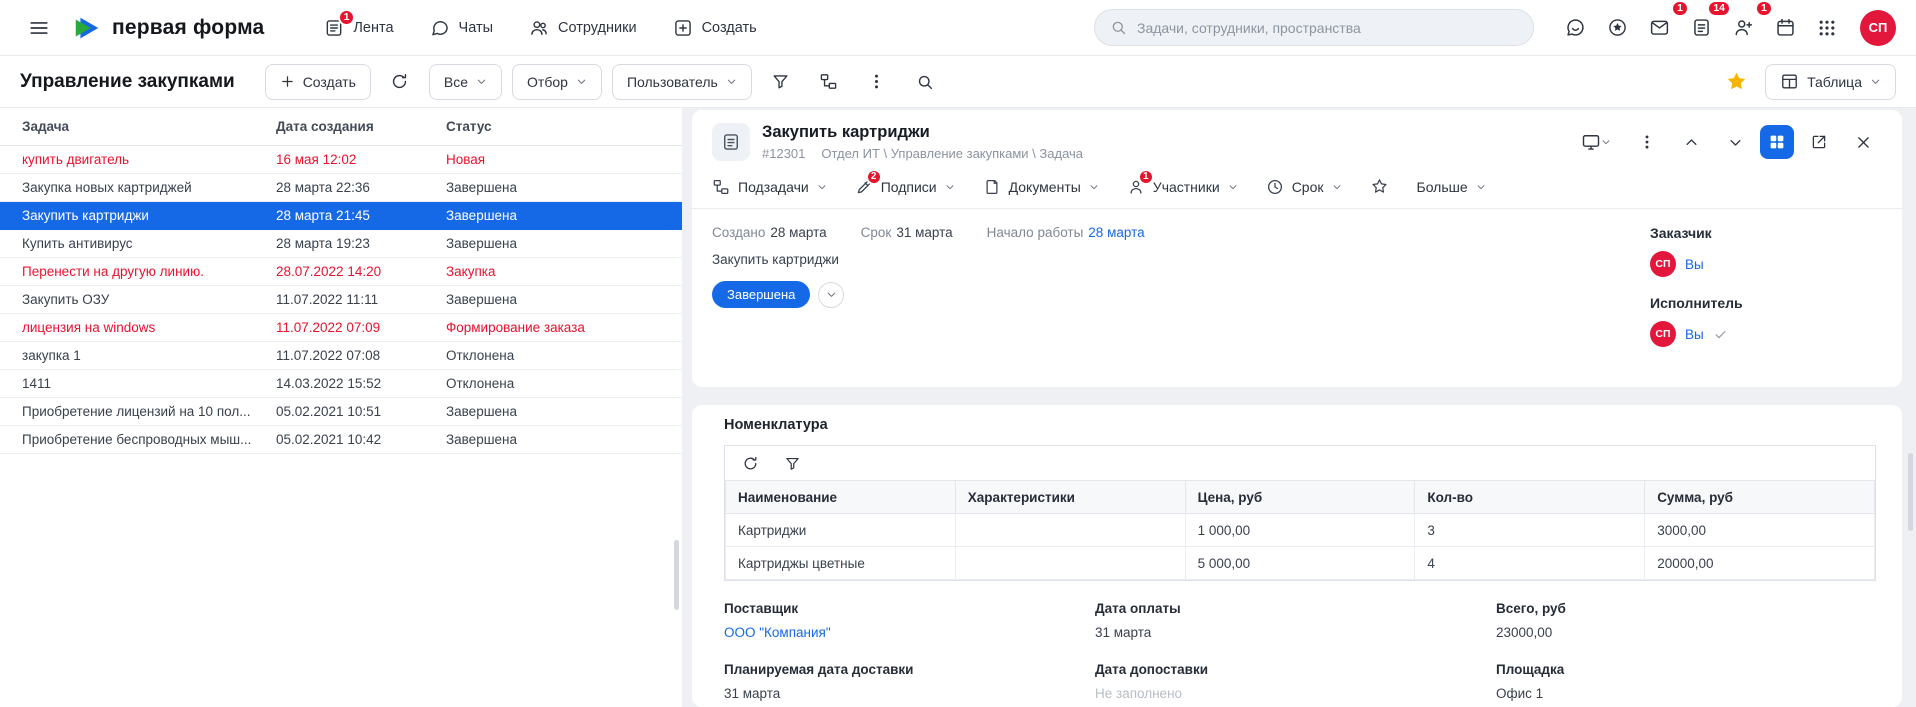 This screenshot has height=707, width=1916. What do you see at coordinates (456, 81) in the screenshot?
I see `filter-all-label: Все` at bounding box center [456, 81].